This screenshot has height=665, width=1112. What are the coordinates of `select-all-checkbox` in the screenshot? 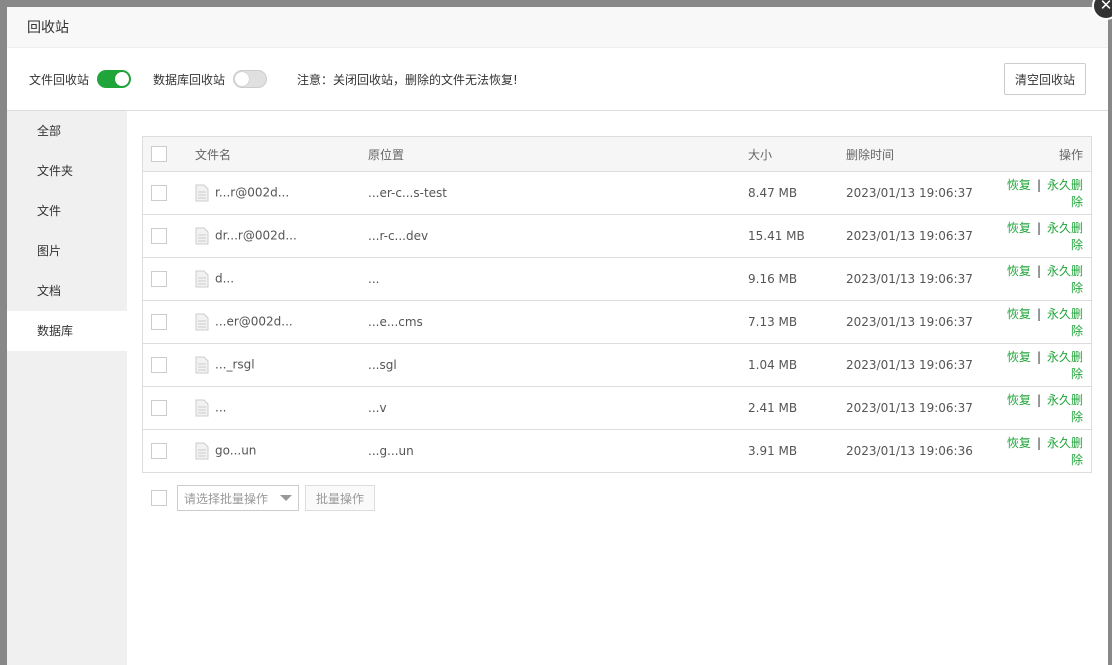 It's located at (159, 154).